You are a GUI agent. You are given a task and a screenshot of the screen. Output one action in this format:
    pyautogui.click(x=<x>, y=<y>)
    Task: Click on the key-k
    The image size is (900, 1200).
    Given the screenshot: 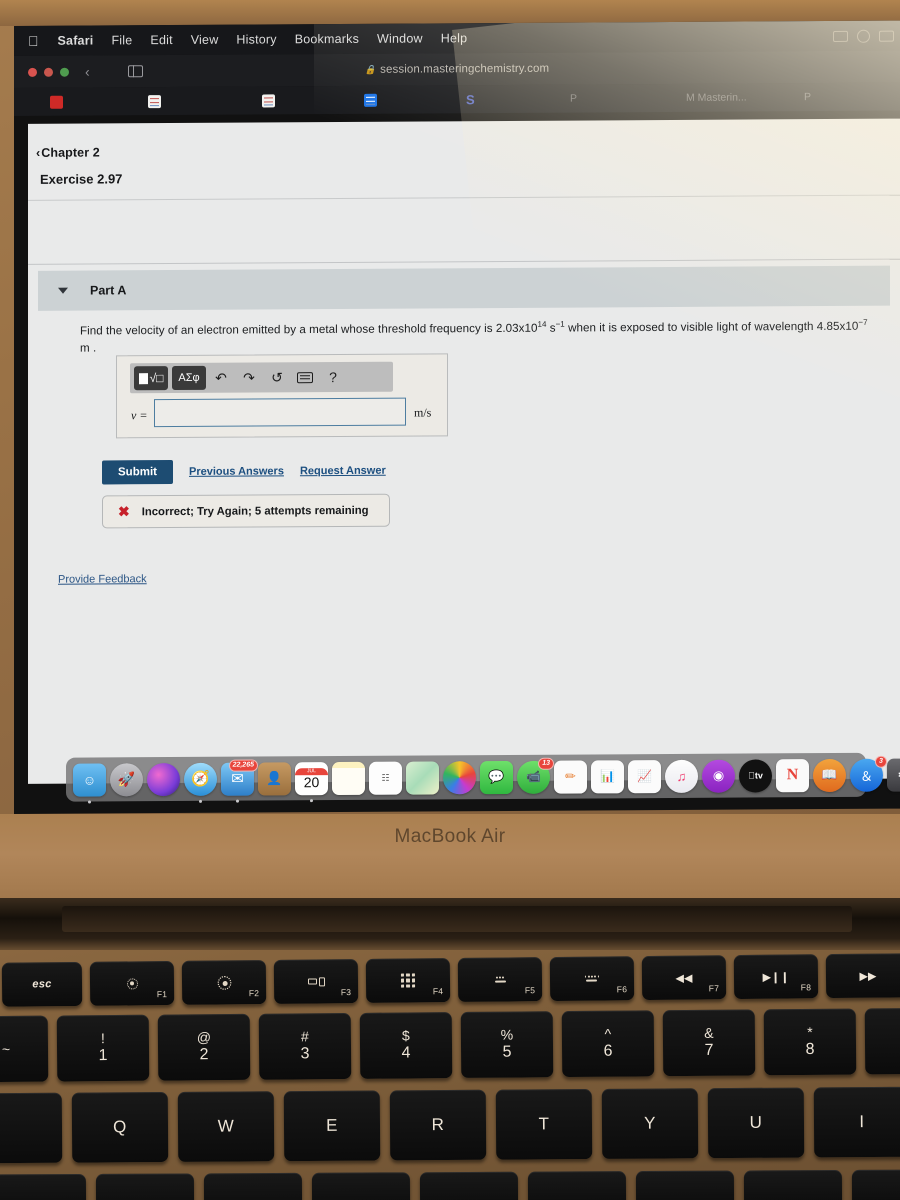 What is the action you would take?
    pyautogui.click(x=875, y=1184)
    